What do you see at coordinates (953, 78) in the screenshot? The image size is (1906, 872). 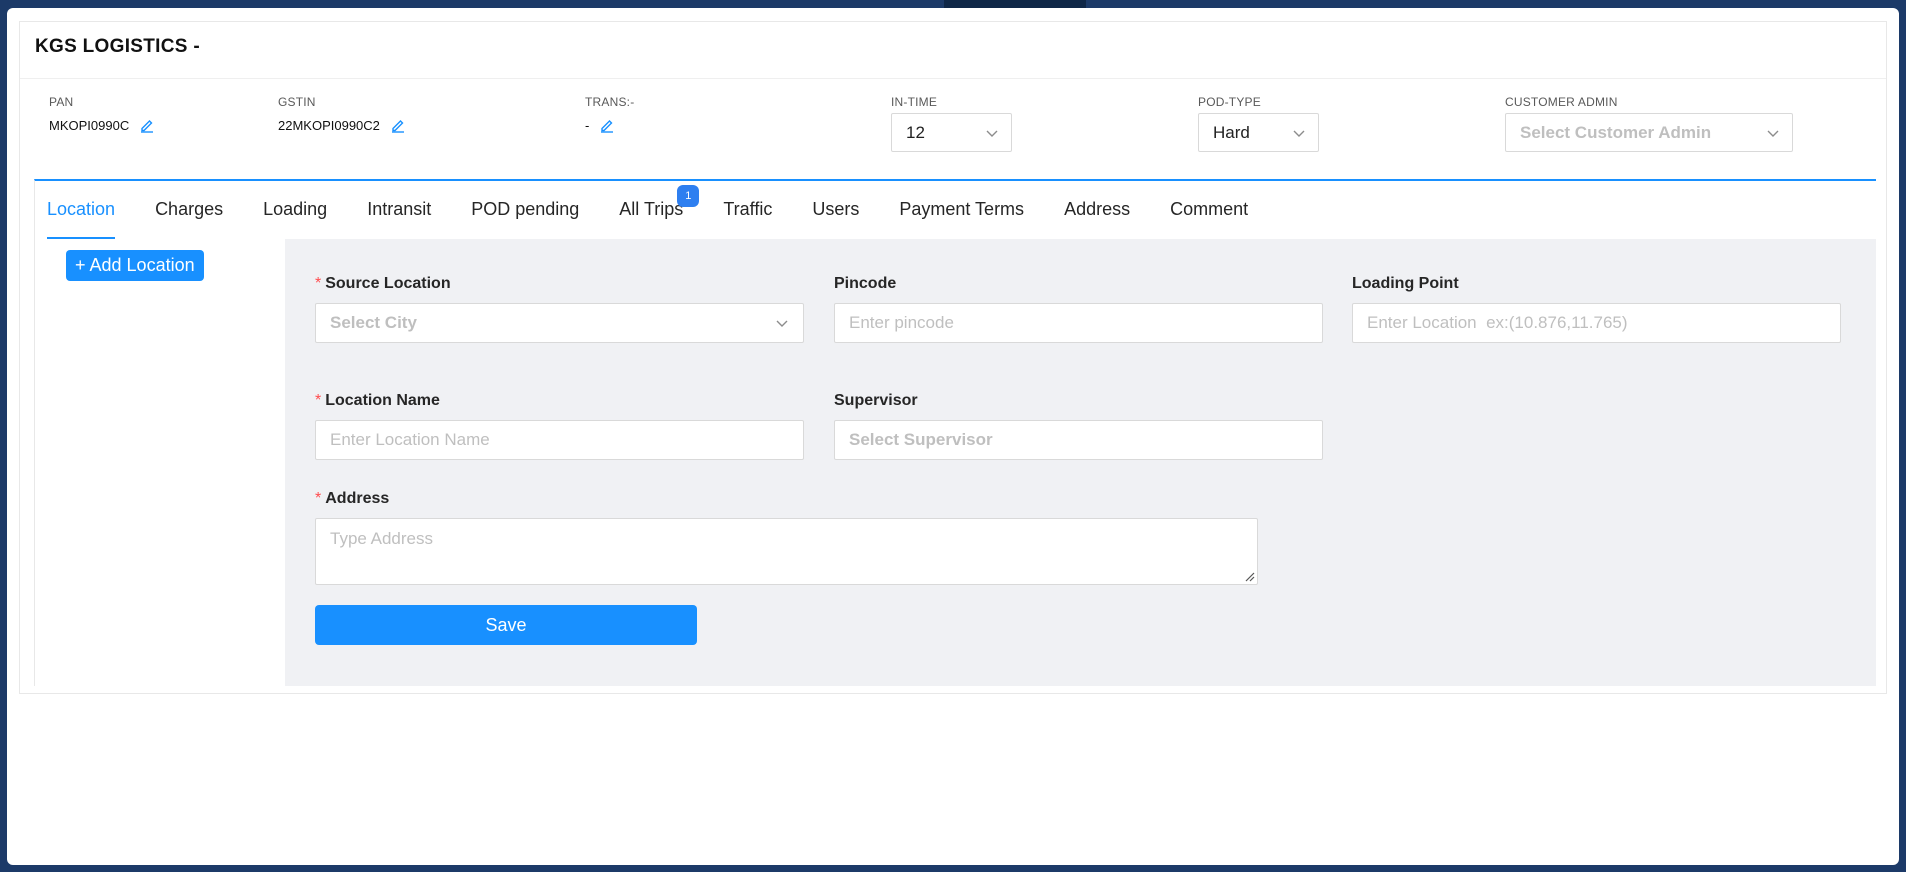 I see `divider` at bounding box center [953, 78].